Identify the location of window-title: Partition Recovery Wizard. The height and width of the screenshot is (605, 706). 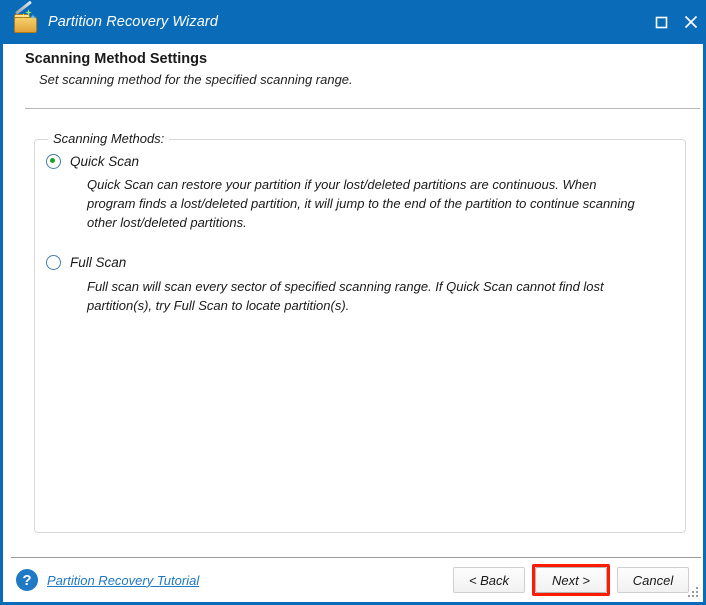
(133, 22).